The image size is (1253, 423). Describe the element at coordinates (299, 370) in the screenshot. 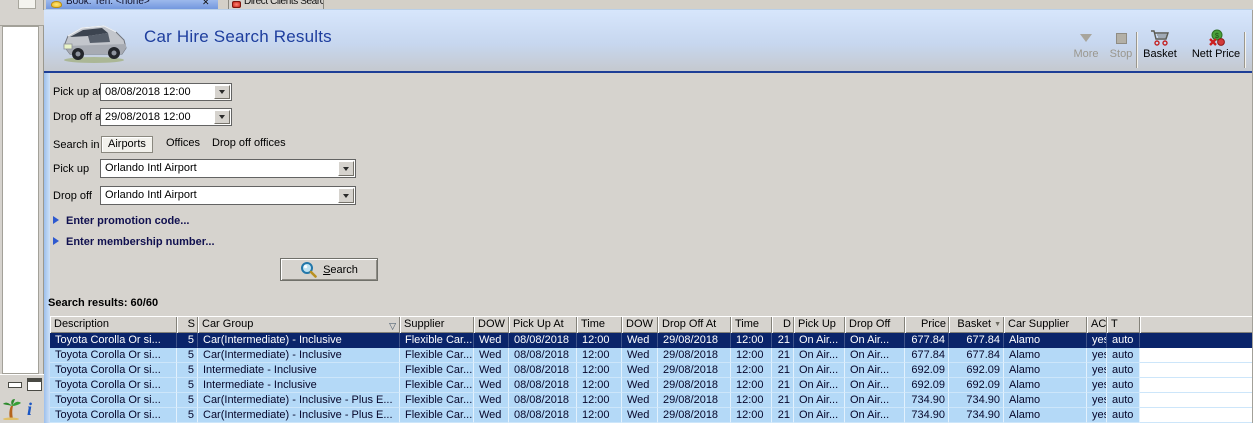

I see `table-cell: Intermediate - Inclusive` at that location.